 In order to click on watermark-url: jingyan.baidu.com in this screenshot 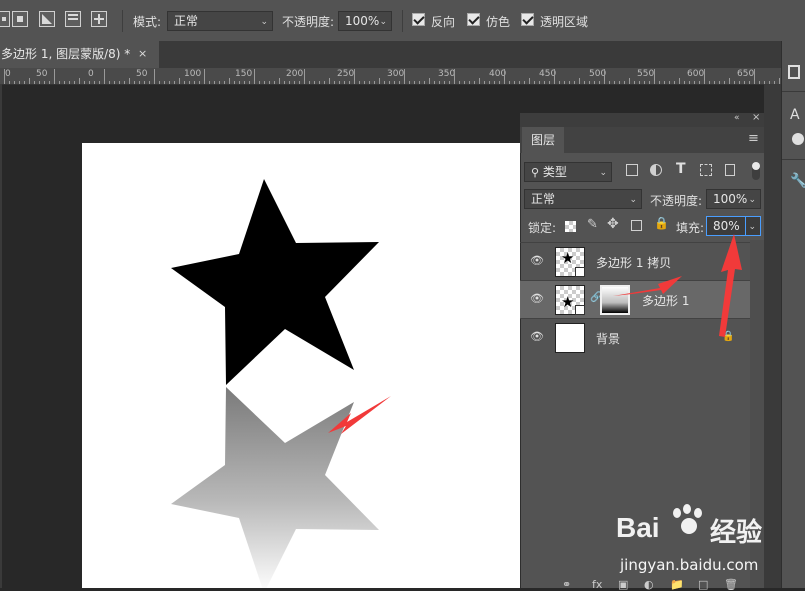, I will do `click(689, 565)`.